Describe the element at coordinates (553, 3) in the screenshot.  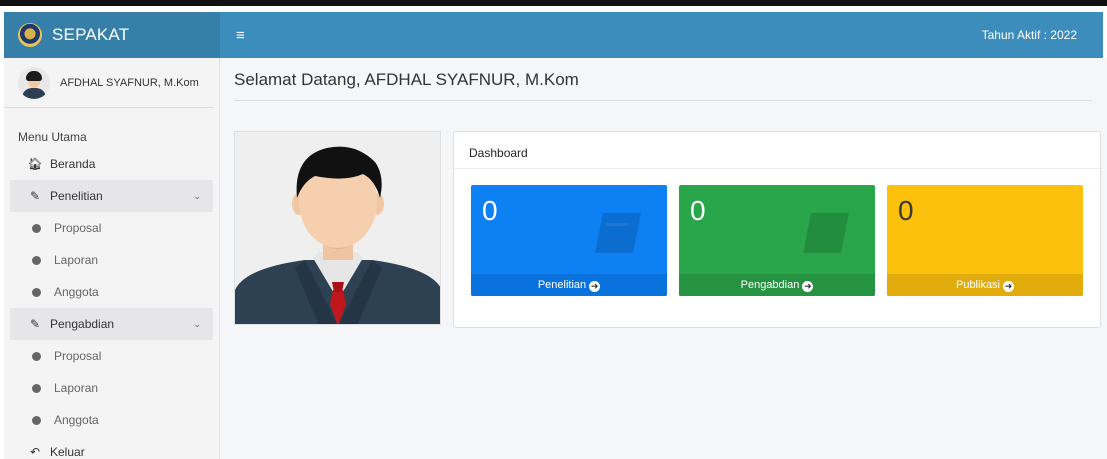
I see `window-top-border` at that location.